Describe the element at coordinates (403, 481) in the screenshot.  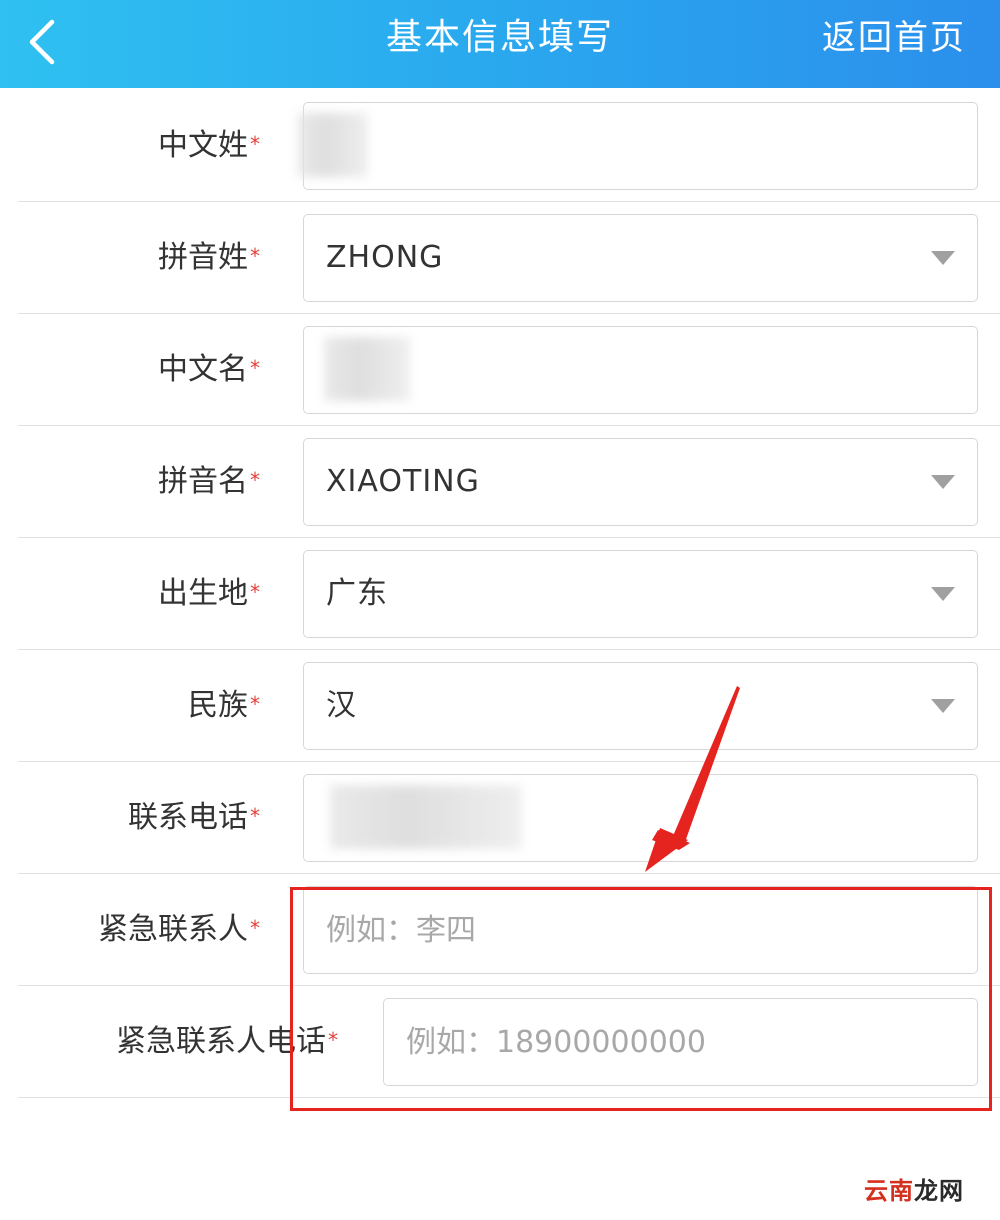
I see `selected-value: XIAOTING` at that location.